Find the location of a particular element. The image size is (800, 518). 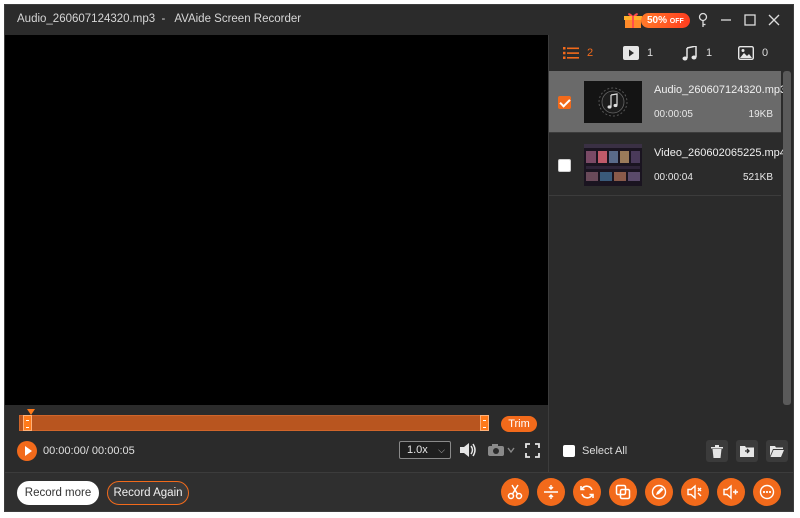

title-app-name: AVAide Screen Recorder is located at coordinates (238, 19).